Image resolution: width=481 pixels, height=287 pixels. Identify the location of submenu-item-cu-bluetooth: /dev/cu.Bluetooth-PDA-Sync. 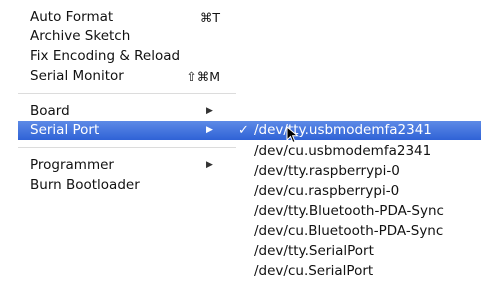
(358, 231).